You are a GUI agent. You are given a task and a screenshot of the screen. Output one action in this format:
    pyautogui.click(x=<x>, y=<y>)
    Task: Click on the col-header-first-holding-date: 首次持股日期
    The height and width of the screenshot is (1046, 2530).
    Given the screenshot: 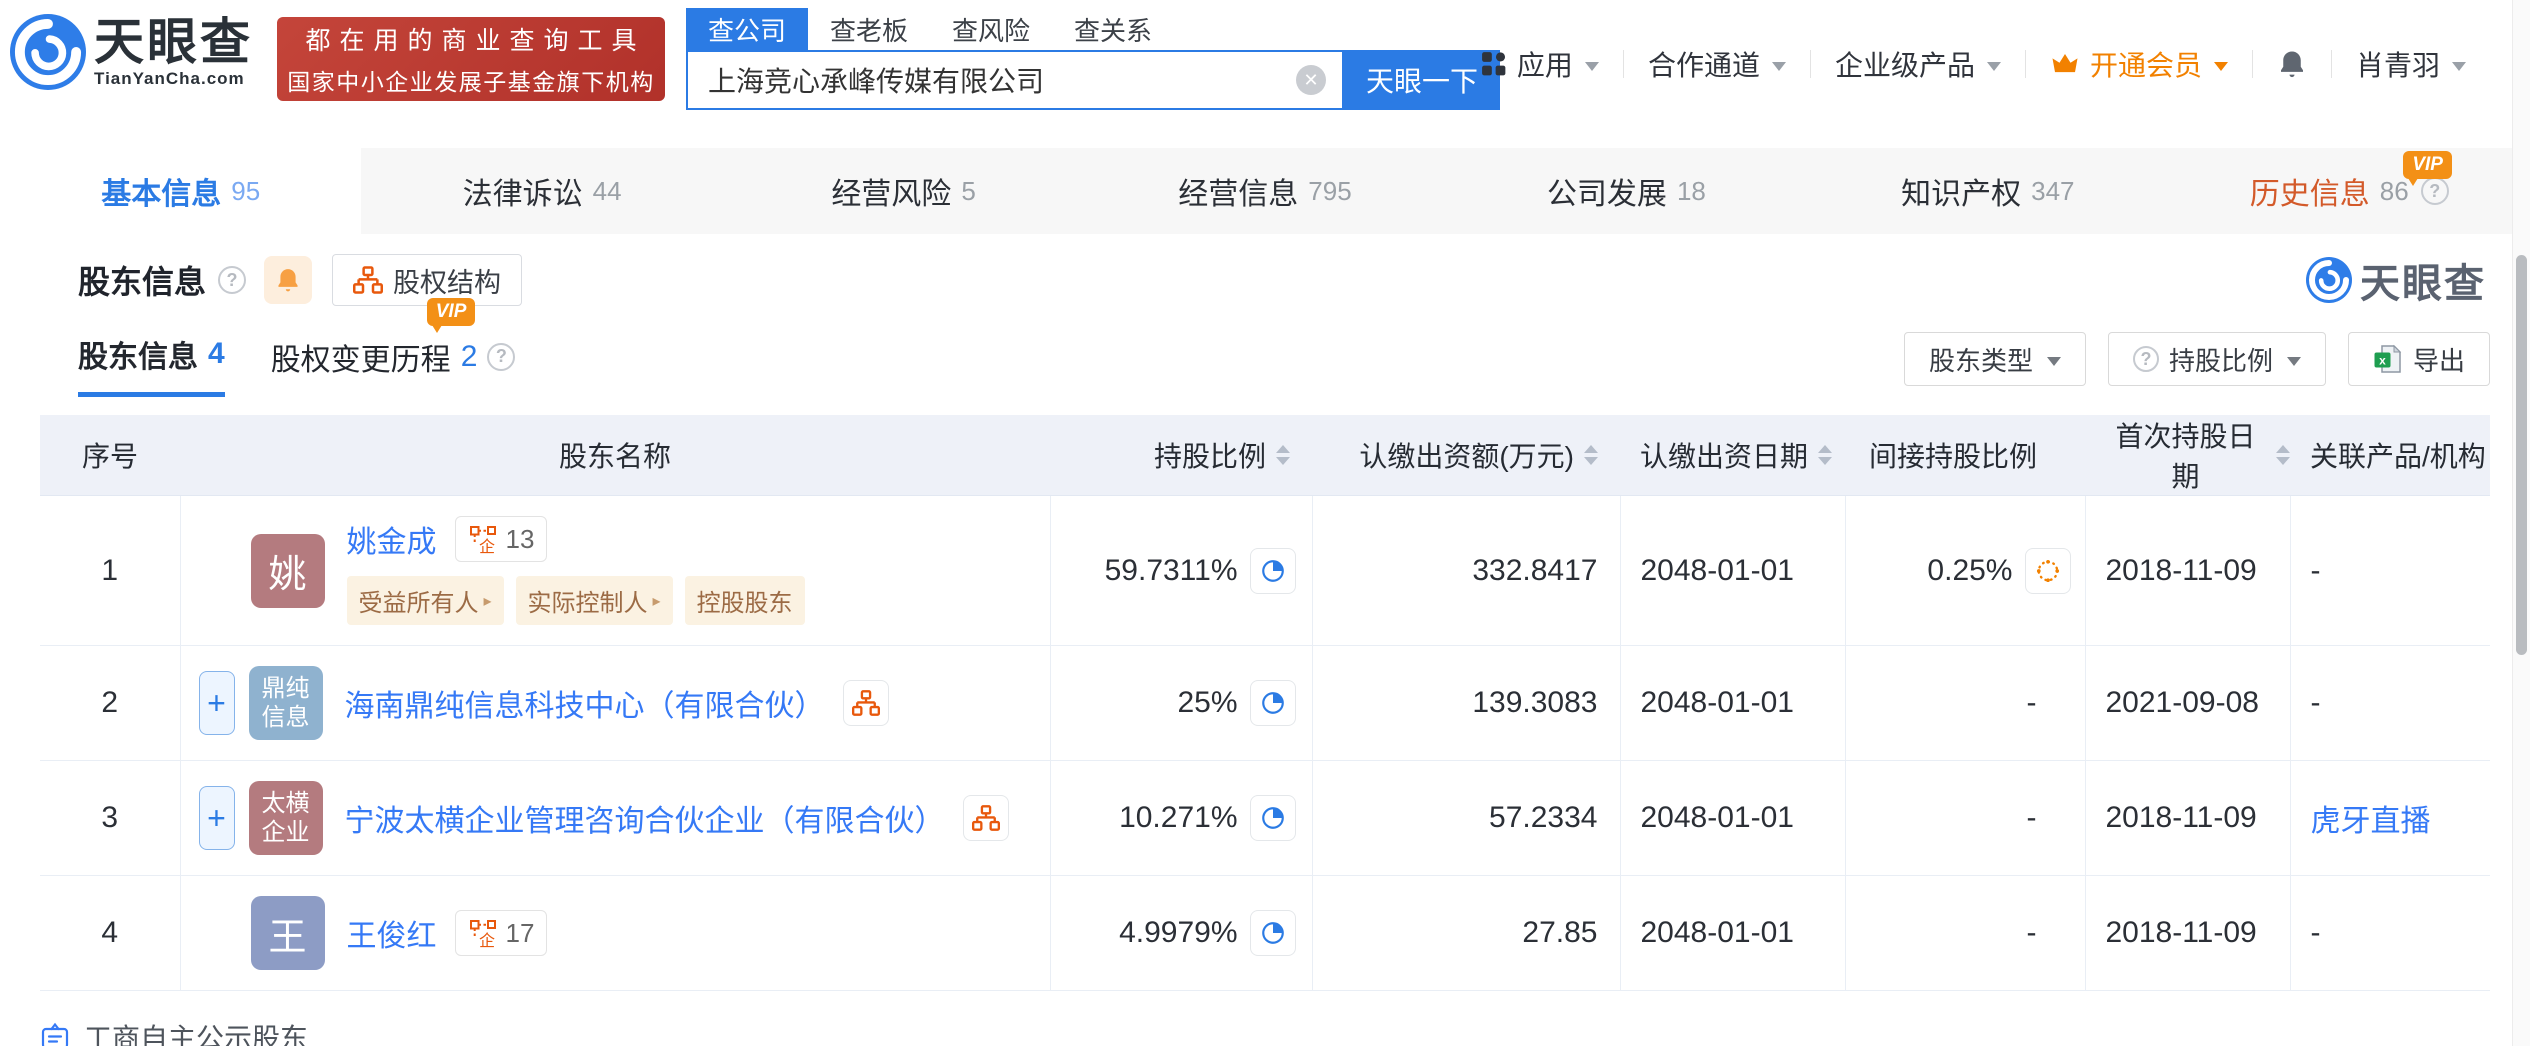 What is the action you would take?
    pyautogui.click(x=2187, y=455)
    